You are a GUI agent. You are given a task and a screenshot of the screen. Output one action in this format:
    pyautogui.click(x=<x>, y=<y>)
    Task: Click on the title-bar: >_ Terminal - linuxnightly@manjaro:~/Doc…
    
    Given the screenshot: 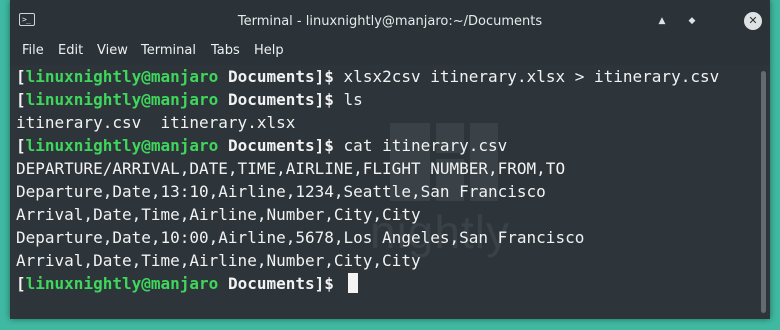 What is the action you would take?
    pyautogui.click(x=390, y=19)
    